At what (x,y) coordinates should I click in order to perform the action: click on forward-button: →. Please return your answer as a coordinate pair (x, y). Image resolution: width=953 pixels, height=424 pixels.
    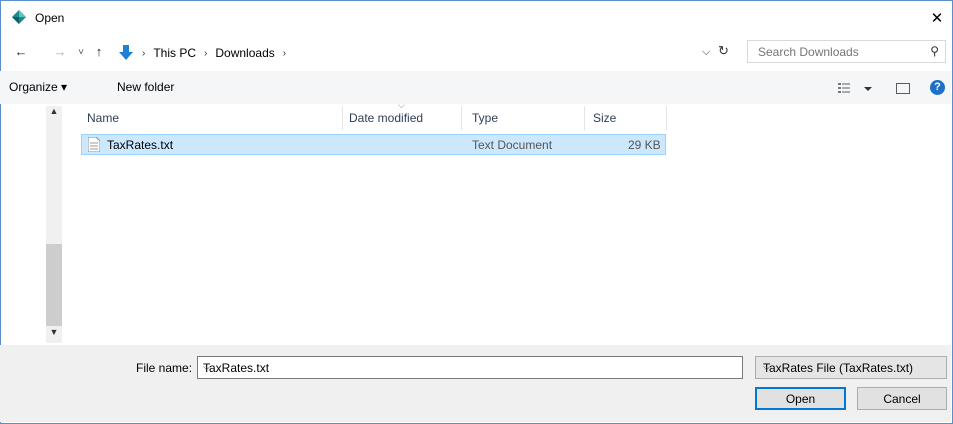
    Looking at the image, I should click on (60, 51).